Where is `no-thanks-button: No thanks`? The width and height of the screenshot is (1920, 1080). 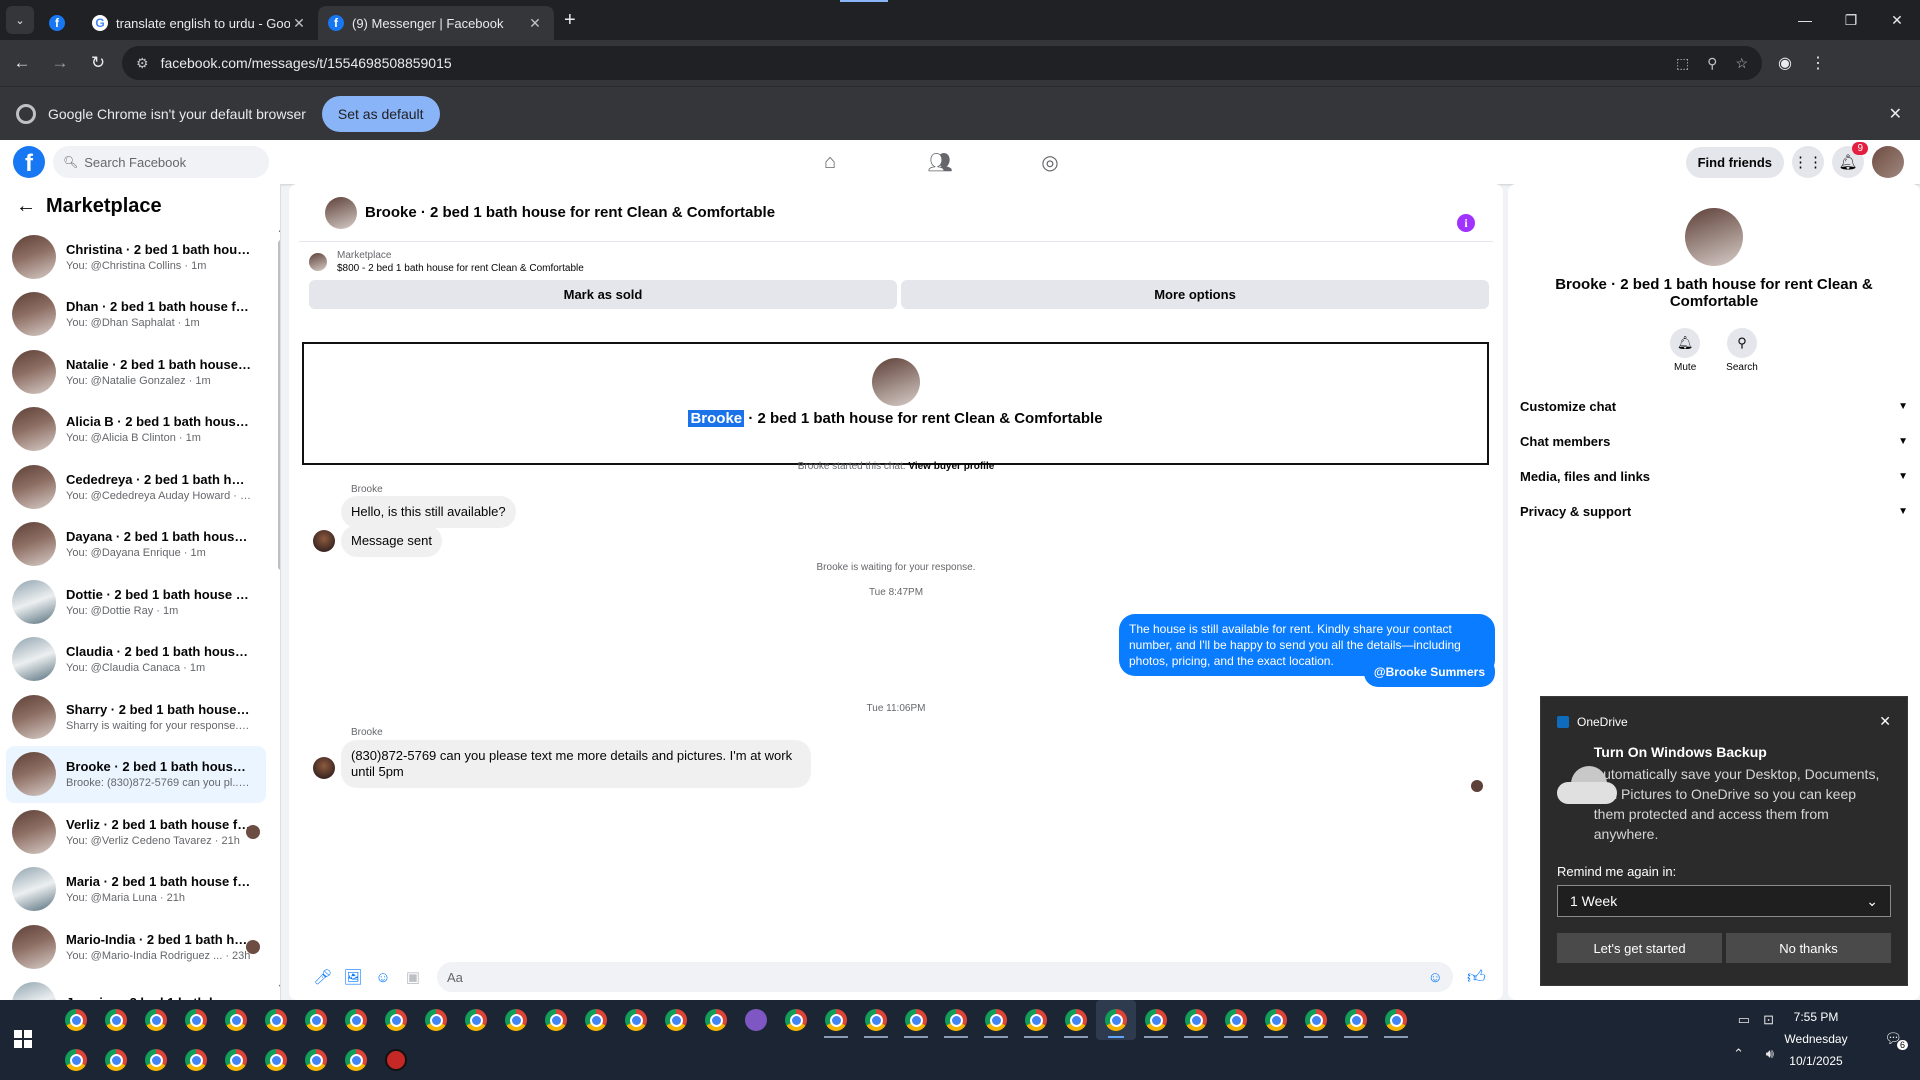 no-thanks-button: No thanks is located at coordinates (1808, 948).